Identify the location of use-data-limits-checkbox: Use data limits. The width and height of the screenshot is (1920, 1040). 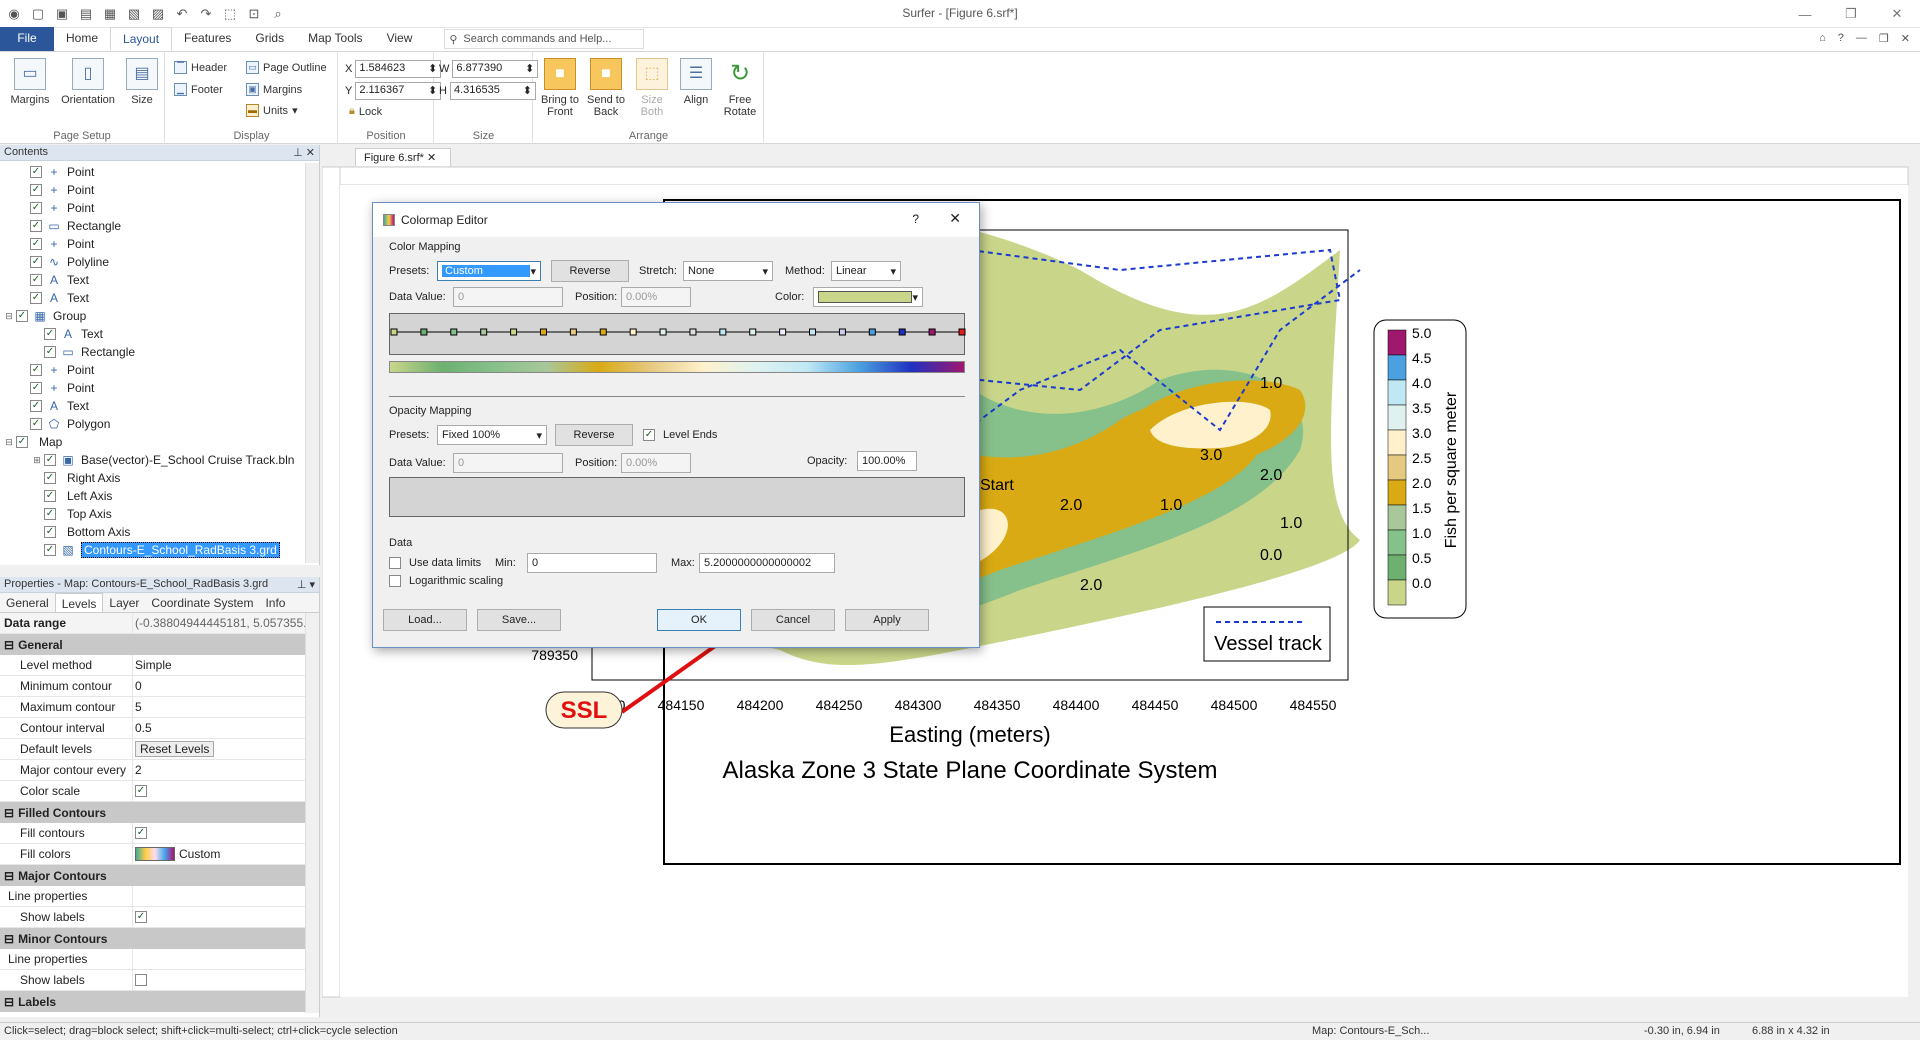
(435, 563).